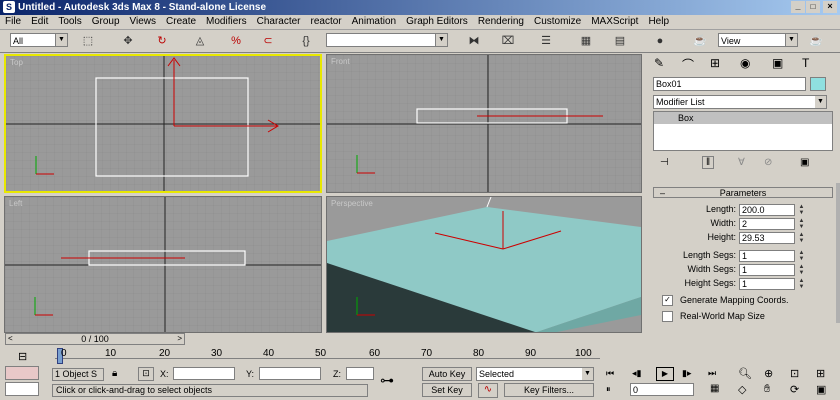 This screenshot has width=840, height=400. Describe the element at coordinates (767, 238) in the screenshot. I see `height-field: 29.53` at that location.